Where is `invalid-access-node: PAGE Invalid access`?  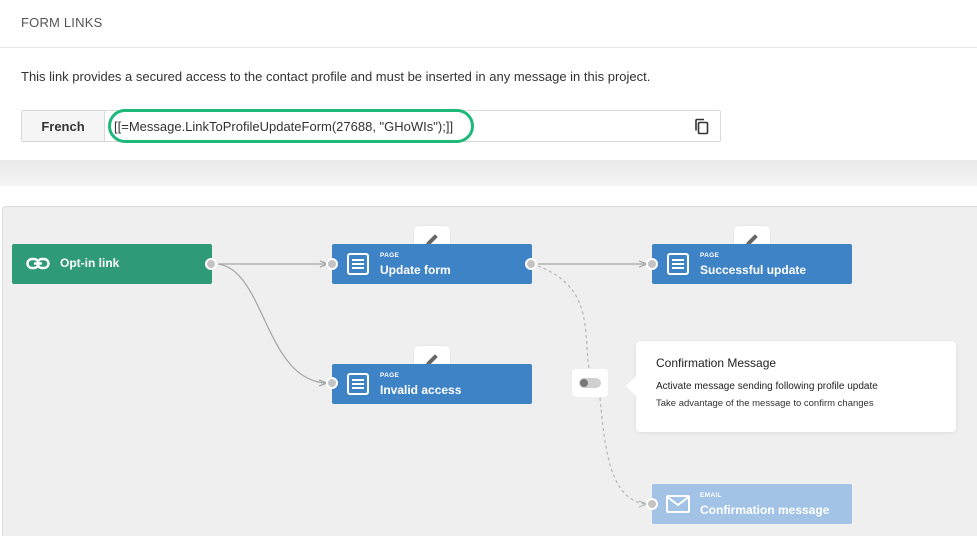 invalid-access-node: PAGE Invalid access is located at coordinates (432, 384).